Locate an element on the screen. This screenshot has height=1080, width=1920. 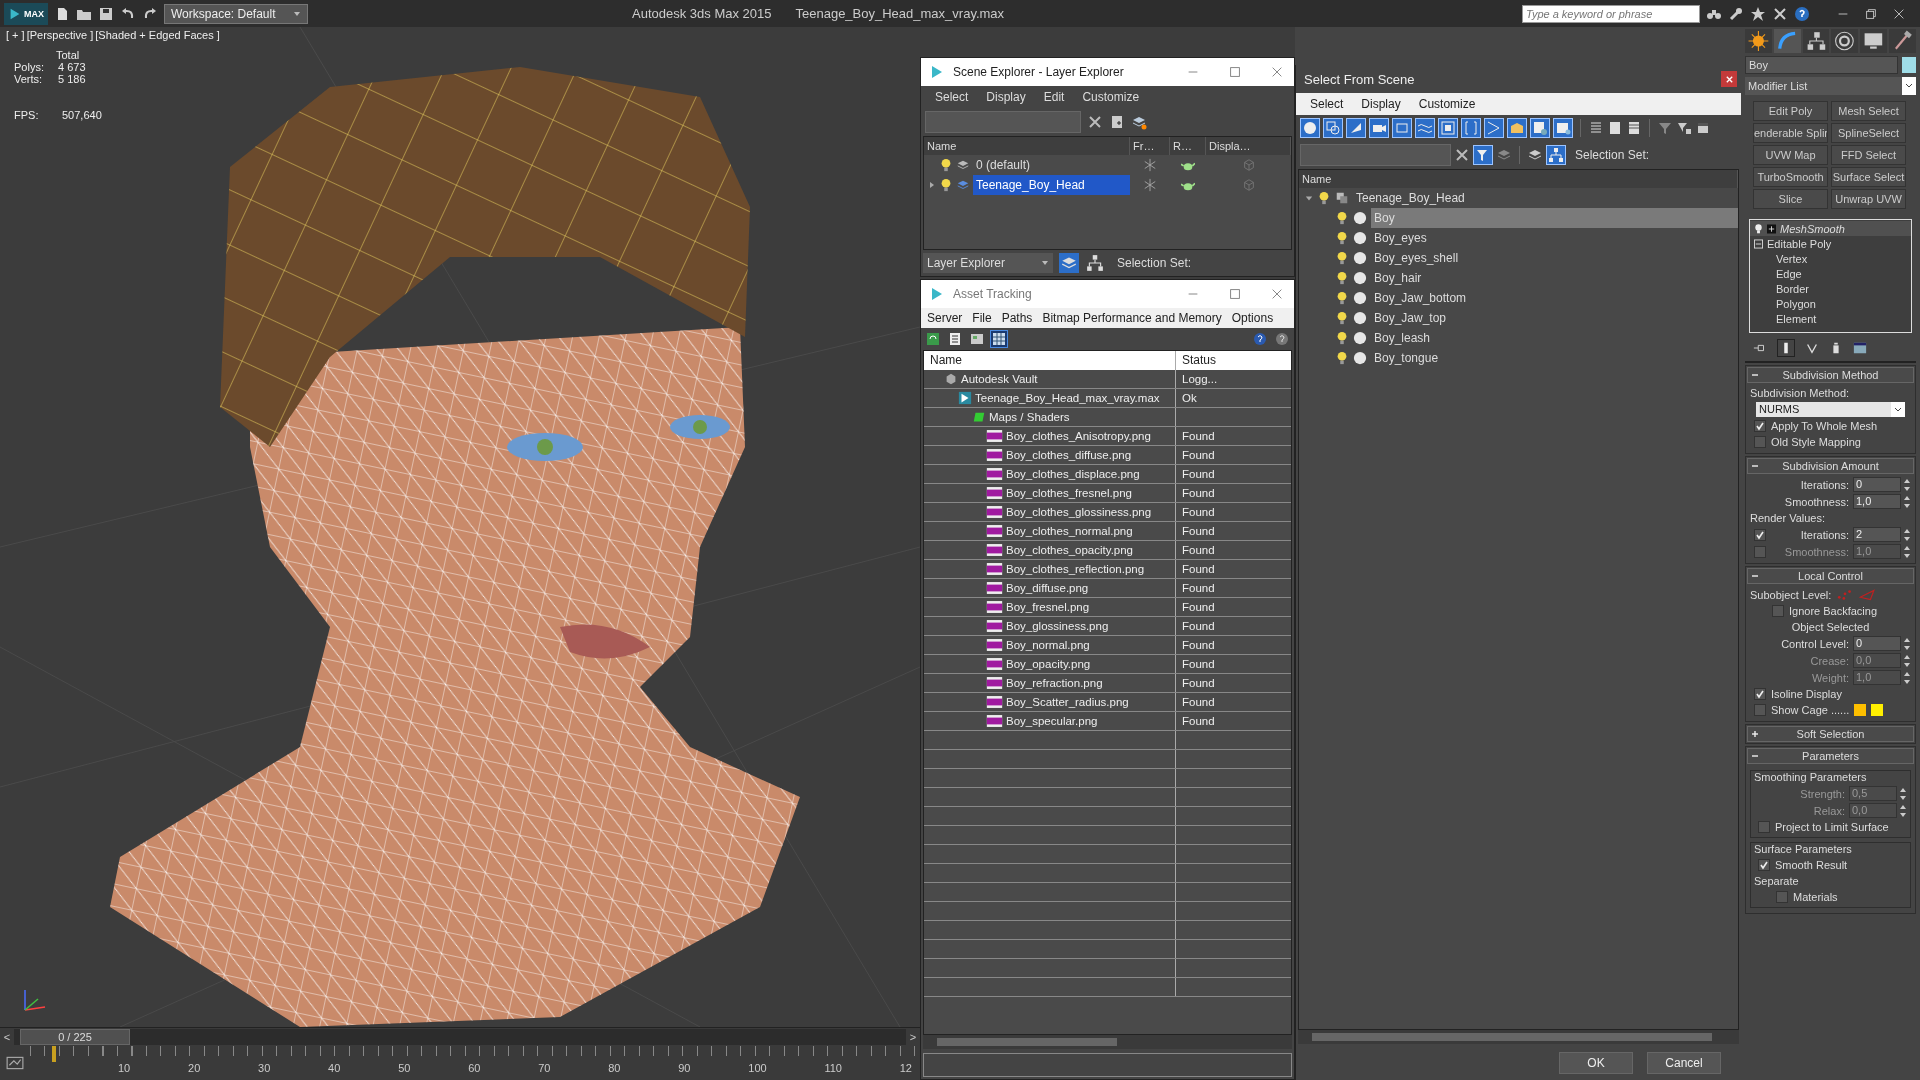
workspace-dropdown: Workspace: Default is located at coordinates (236, 13).